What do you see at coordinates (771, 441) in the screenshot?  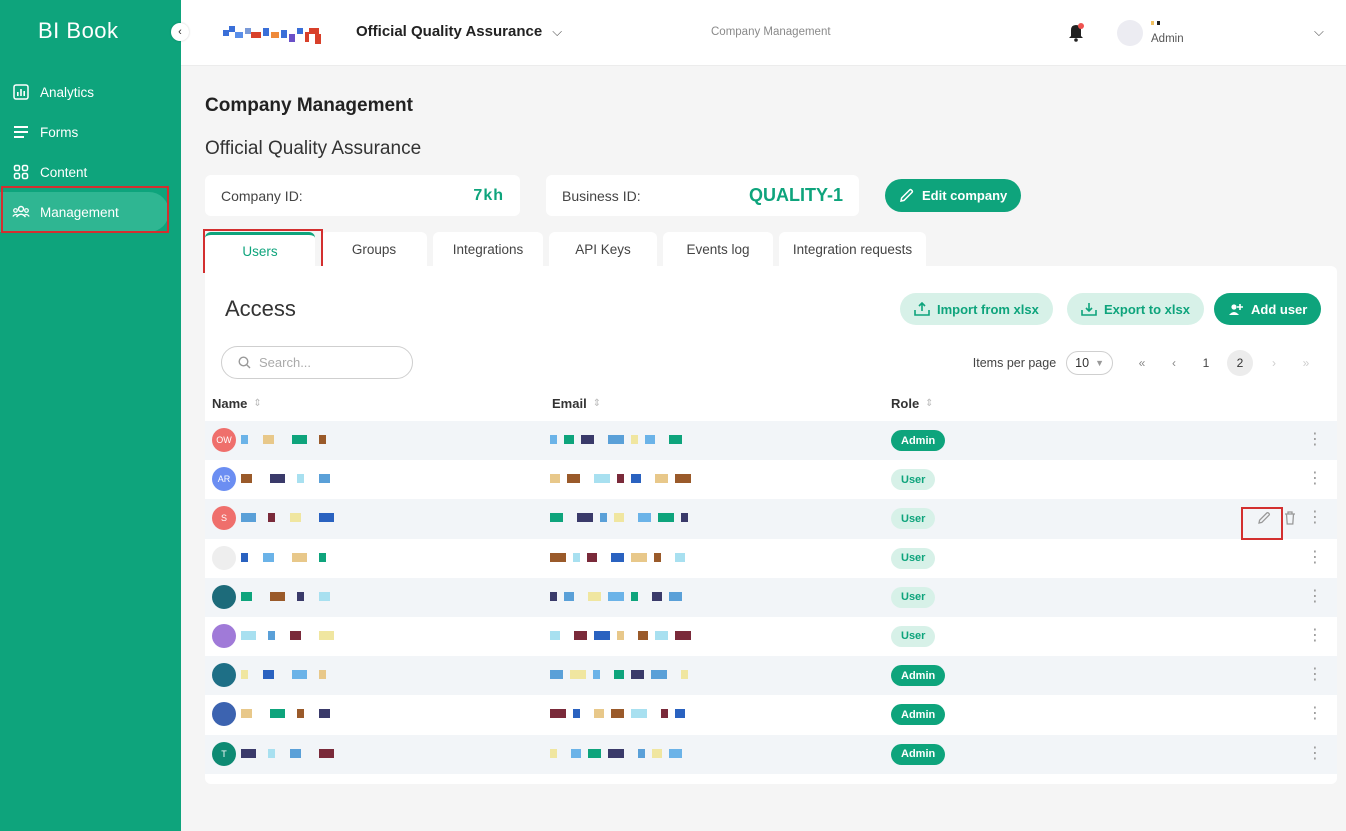 I see `table-row: OW Admin ⋮` at bounding box center [771, 441].